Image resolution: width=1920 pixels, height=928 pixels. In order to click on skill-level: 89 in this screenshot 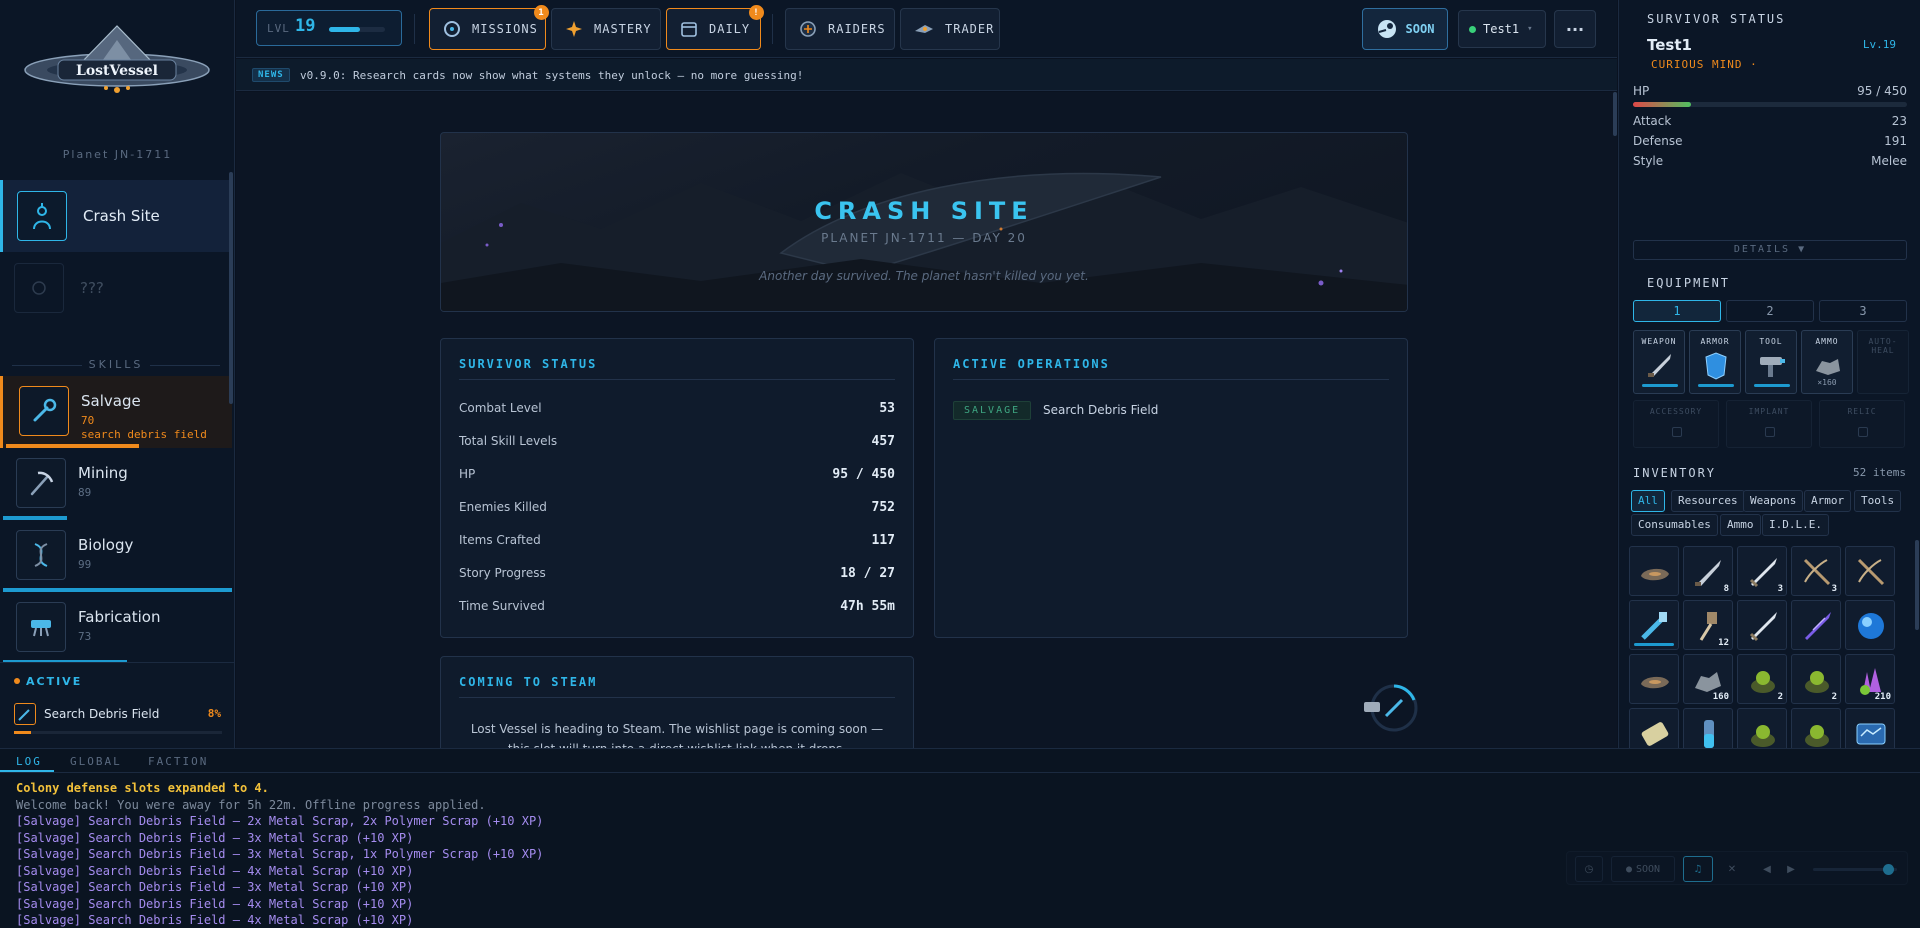, I will do `click(85, 492)`.